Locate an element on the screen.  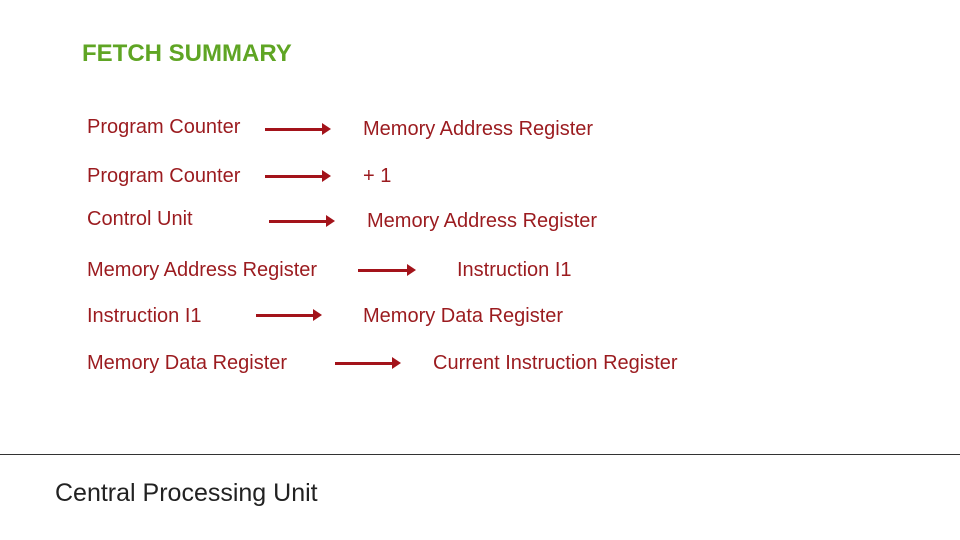
step-5-source: Instruction I1 is located at coordinates (144, 316).